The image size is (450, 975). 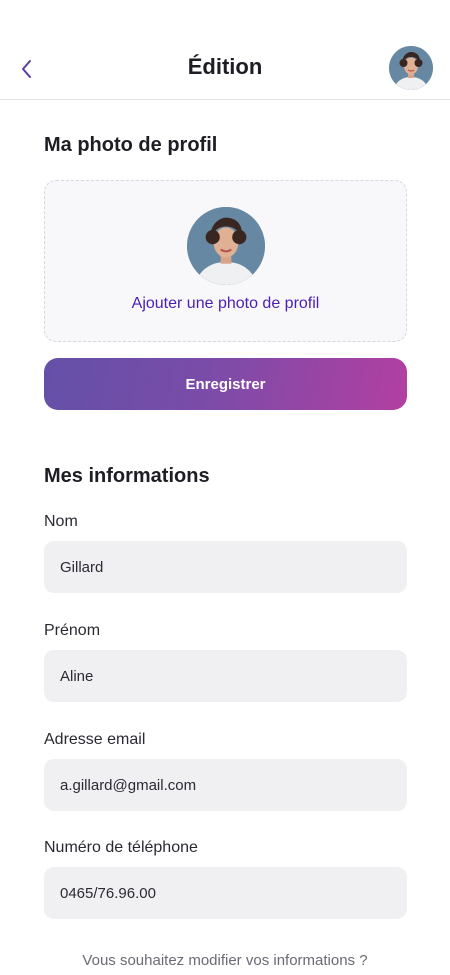 I want to click on first-name-field, so click(x=225, y=676).